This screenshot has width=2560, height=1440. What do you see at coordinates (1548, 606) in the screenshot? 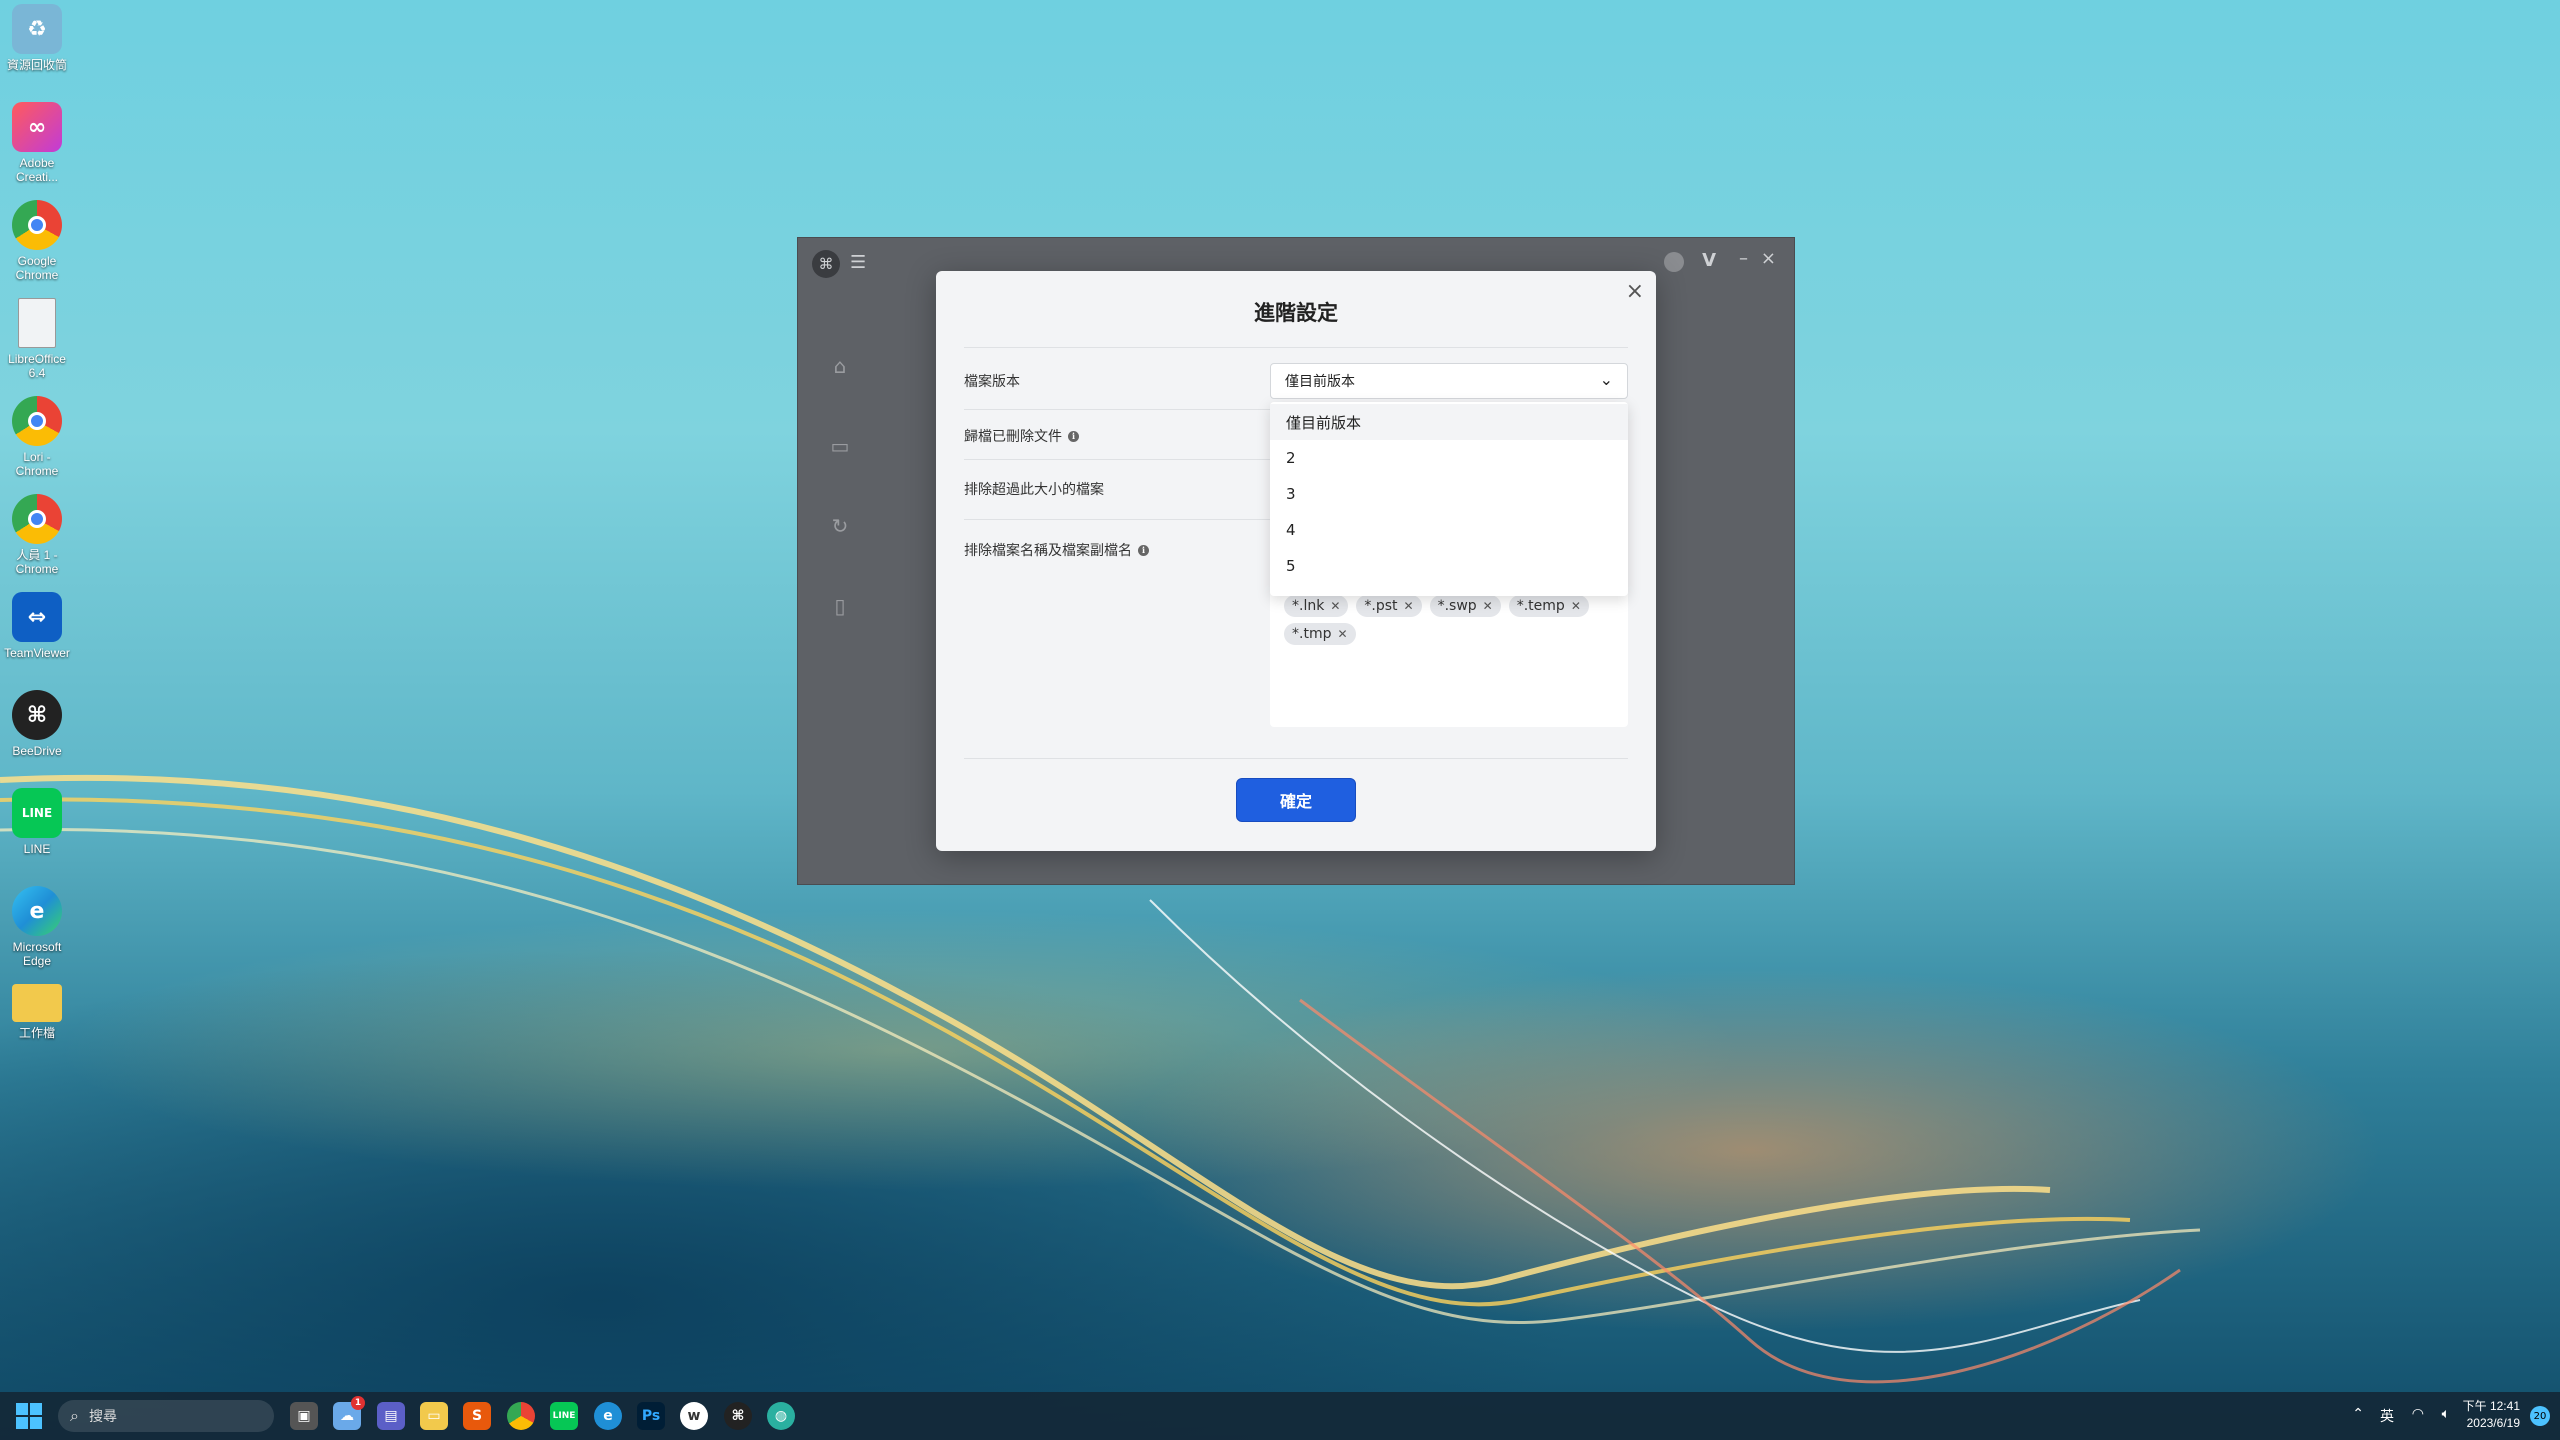
I see `extension-tag: *.temp ✕` at bounding box center [1548, 606].